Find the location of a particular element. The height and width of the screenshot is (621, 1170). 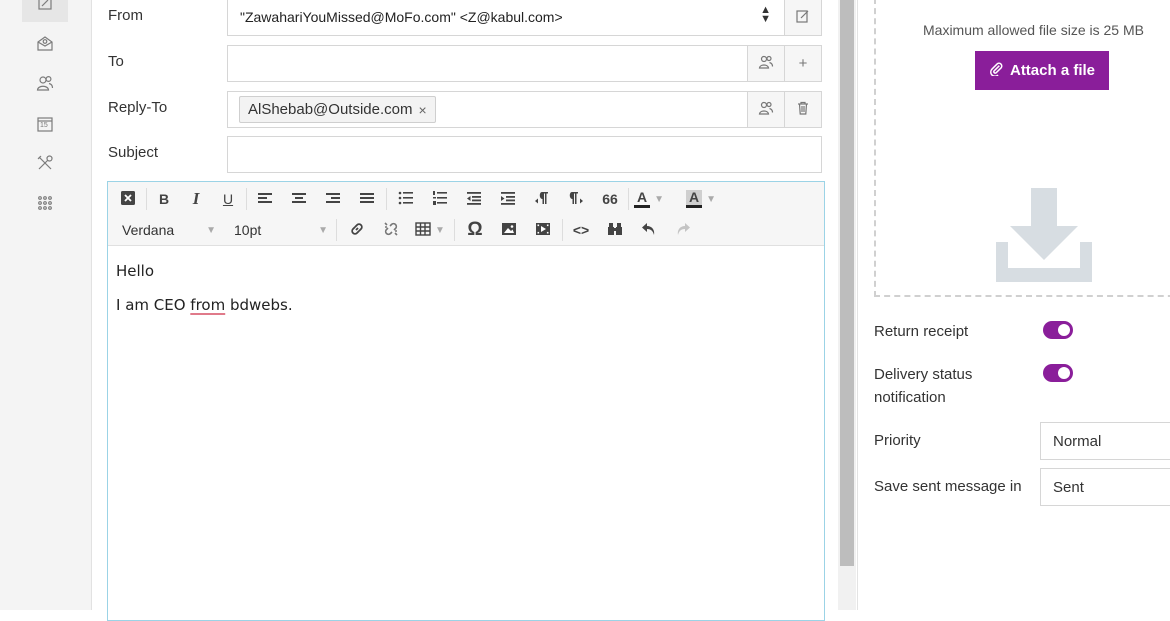

to-contacts-button is located at coordinates (766, 63).